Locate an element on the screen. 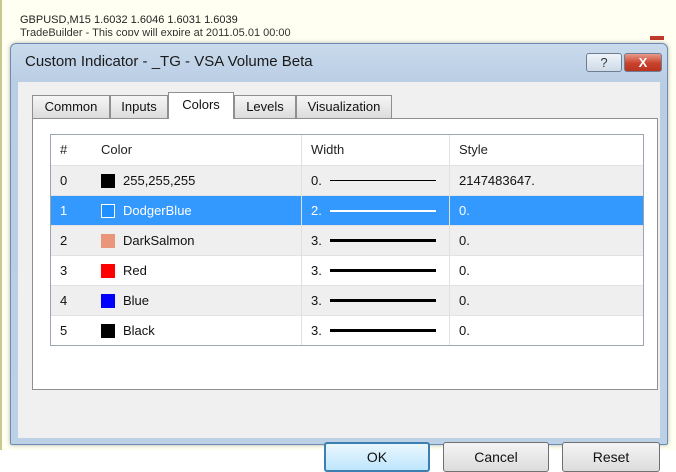 This screenshot has width=676, height=472. table-row: 1 DodgerBlue 2. 0. is located at coordinates (347, 210).